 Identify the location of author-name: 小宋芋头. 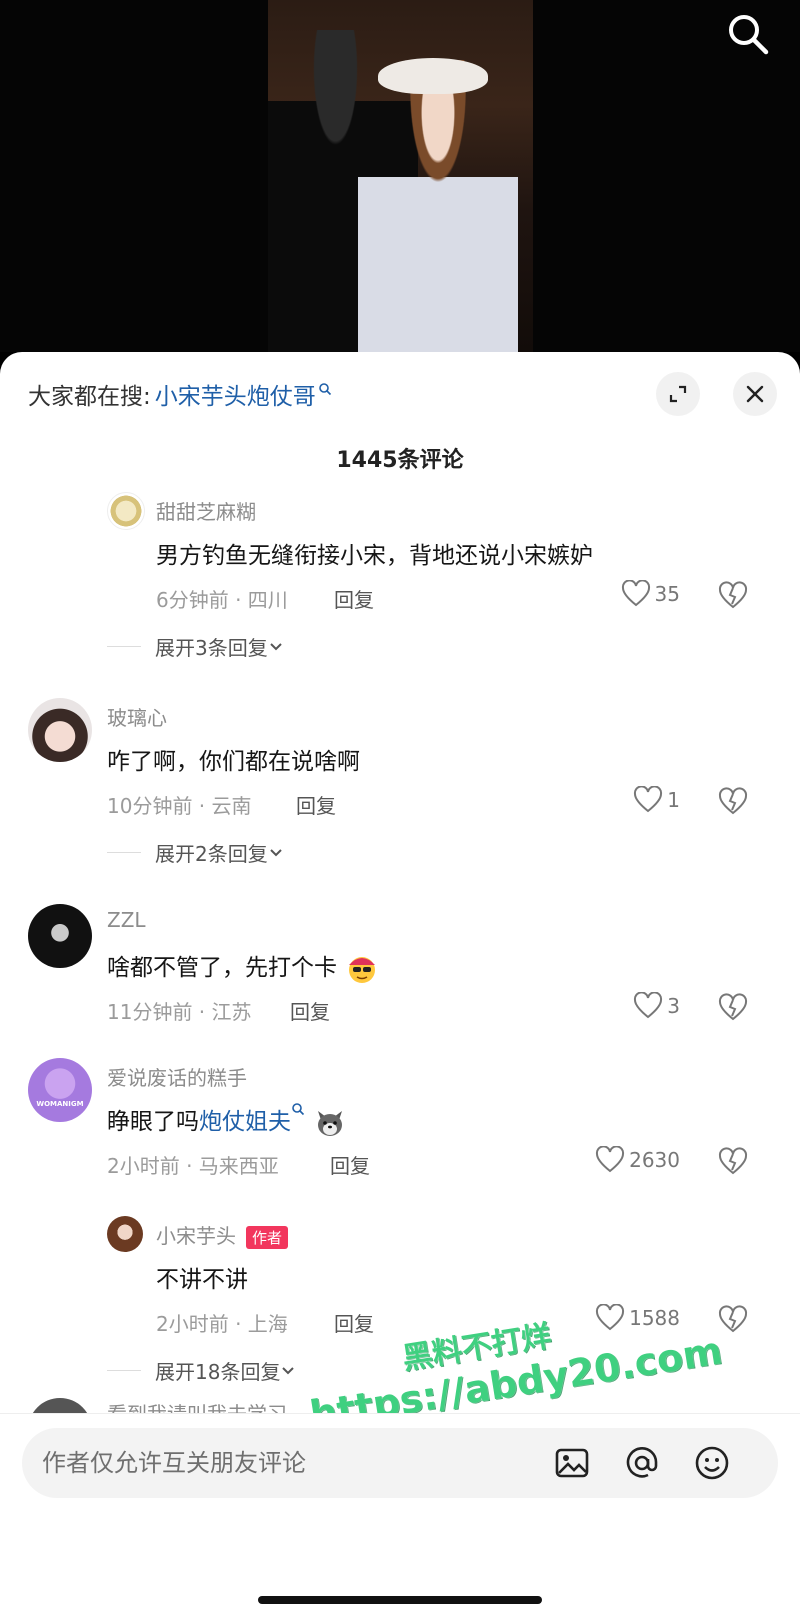
(196, 1236).